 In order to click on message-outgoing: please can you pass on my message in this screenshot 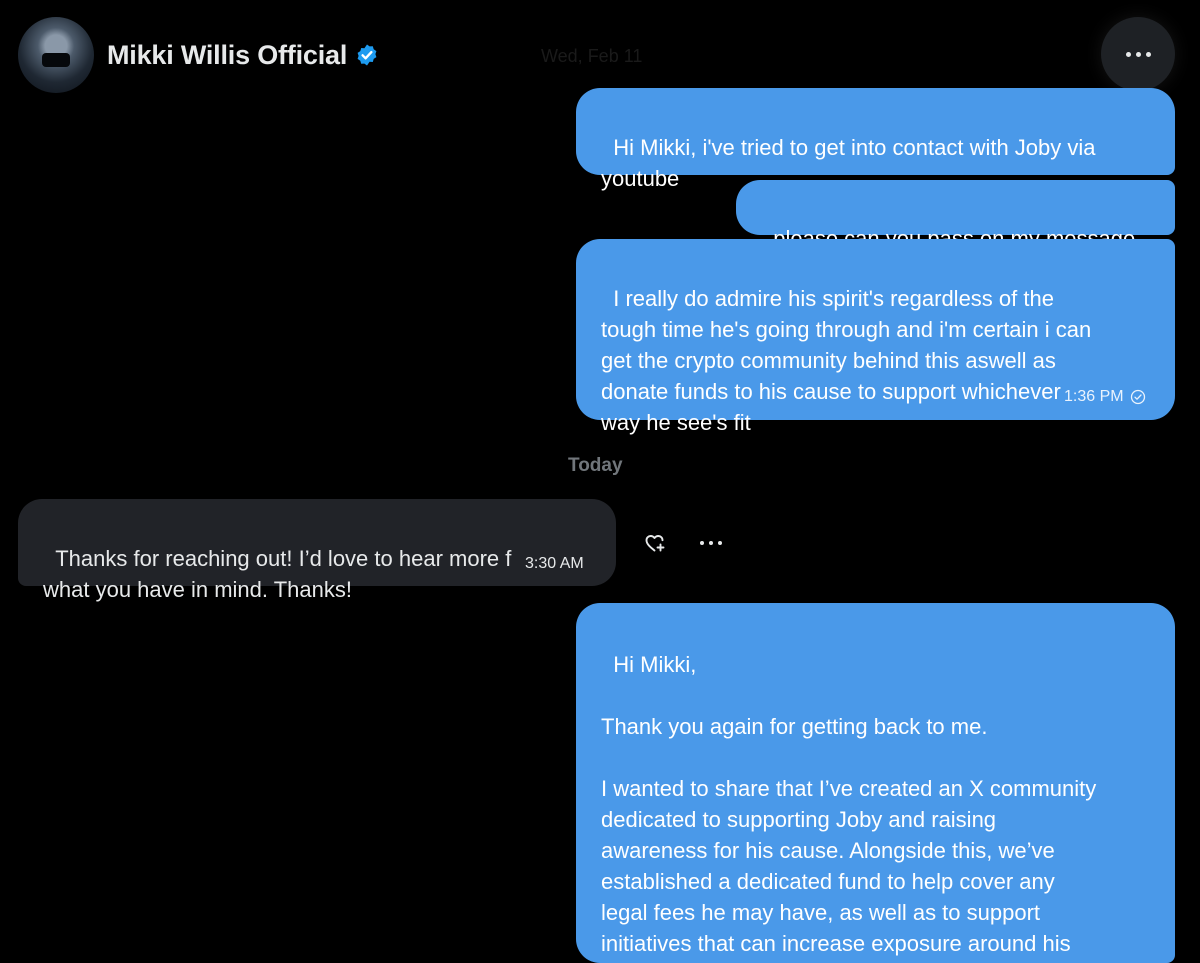, I will do `click(955, 215)`.